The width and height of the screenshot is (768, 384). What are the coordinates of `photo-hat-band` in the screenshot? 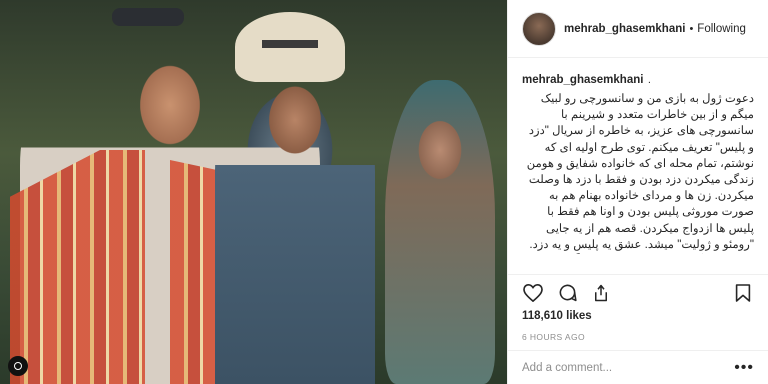 It's located at (290, 44).